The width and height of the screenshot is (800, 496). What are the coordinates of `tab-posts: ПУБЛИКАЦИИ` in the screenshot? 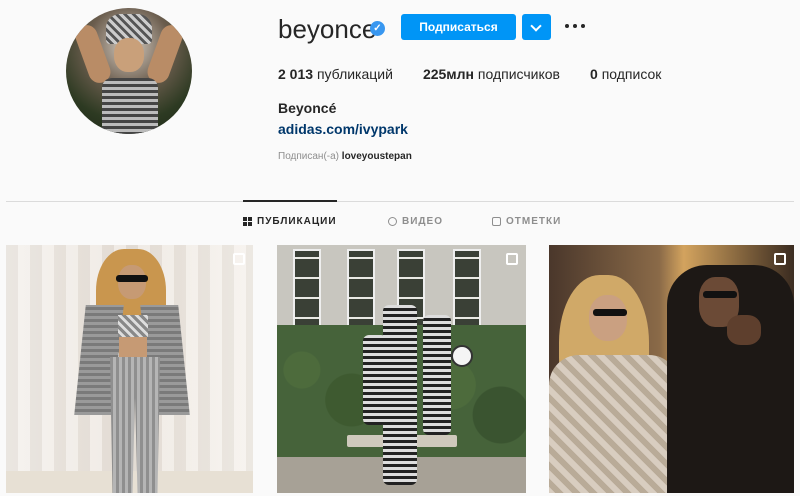 It's located at (290, 221).